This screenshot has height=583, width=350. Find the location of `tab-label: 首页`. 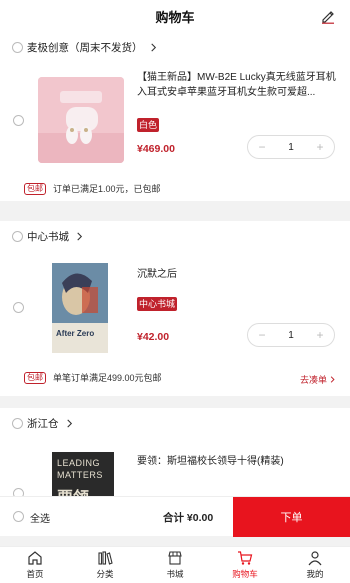

tab-label: 首页 is located at coordinates (35, 574).